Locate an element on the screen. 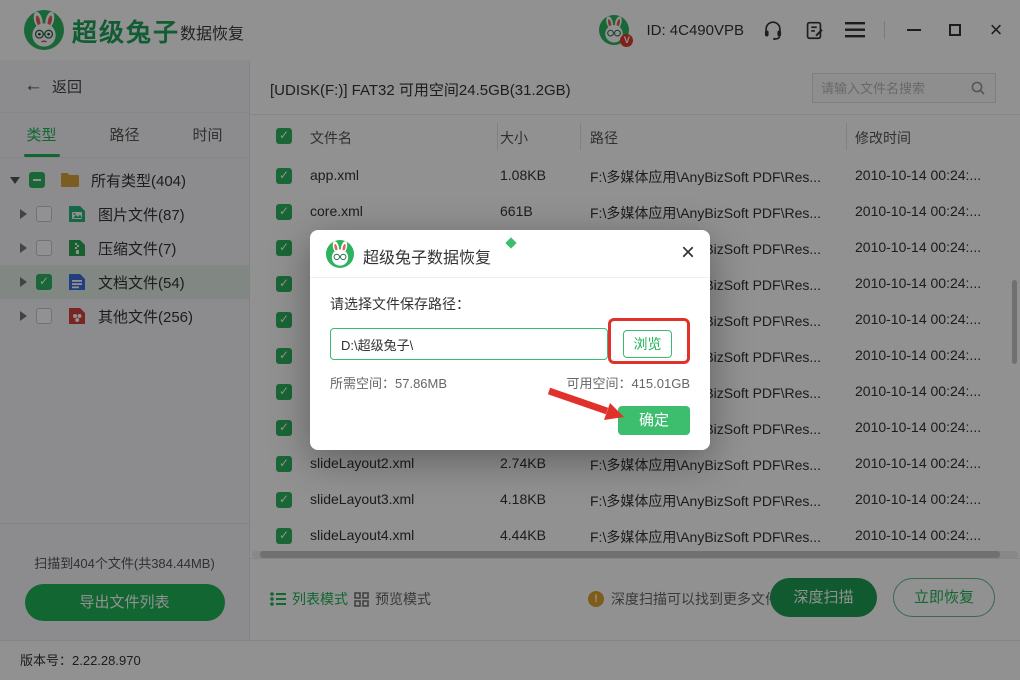 The height and width of the screenshot is (680, 1020). dialog-close-button: × is located at coordinates (688, 253).